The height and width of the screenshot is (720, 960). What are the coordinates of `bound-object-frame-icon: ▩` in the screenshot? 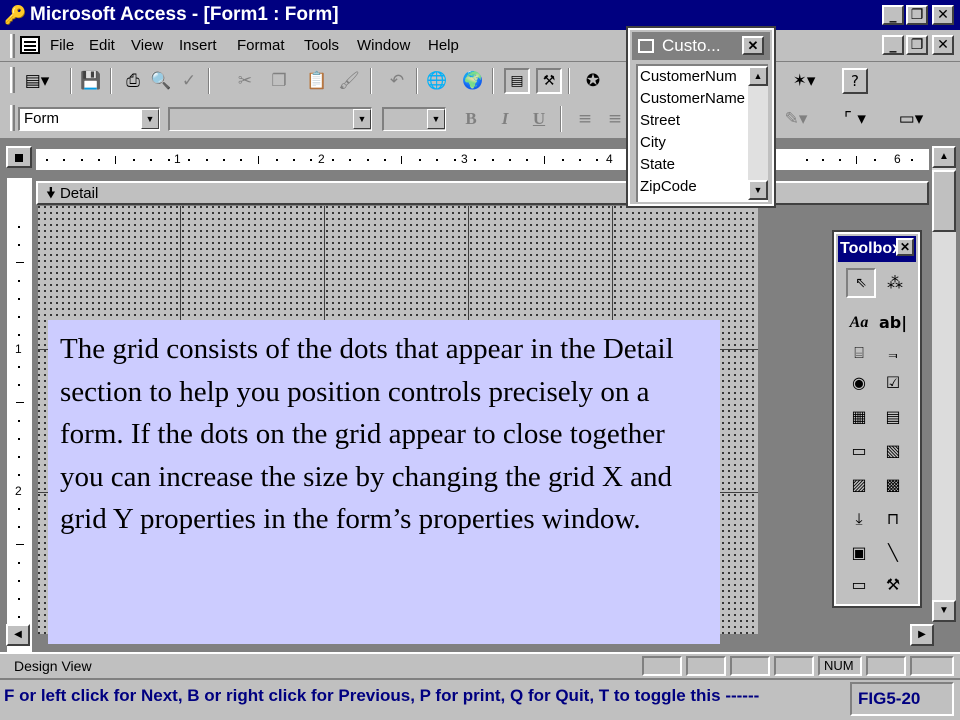 It's located at (893, 485).